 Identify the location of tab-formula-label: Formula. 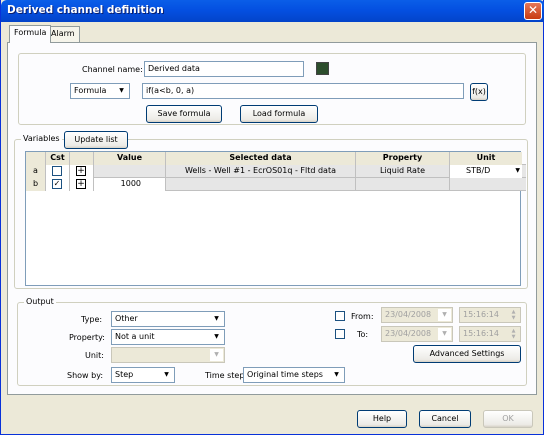
(30, 32).